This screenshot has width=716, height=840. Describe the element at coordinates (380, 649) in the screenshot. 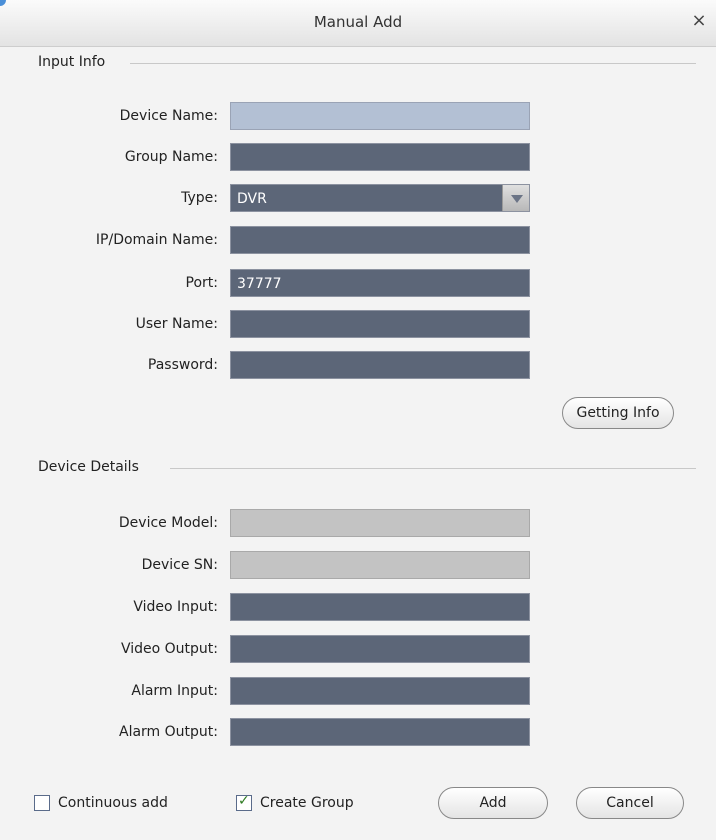

I see `video-output-field` at that location.